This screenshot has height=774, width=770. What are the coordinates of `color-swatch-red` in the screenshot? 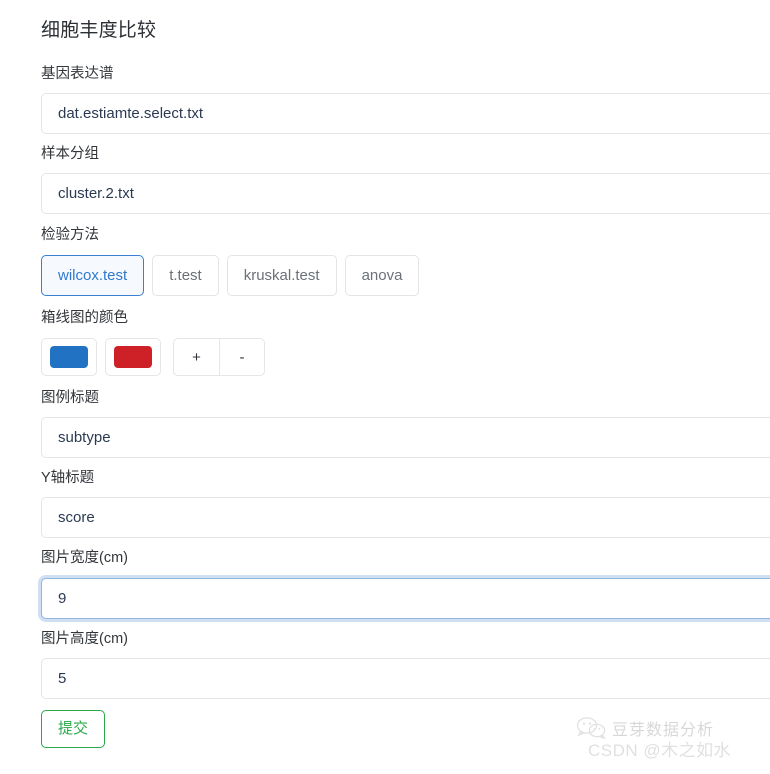 It's located at (133, 357).